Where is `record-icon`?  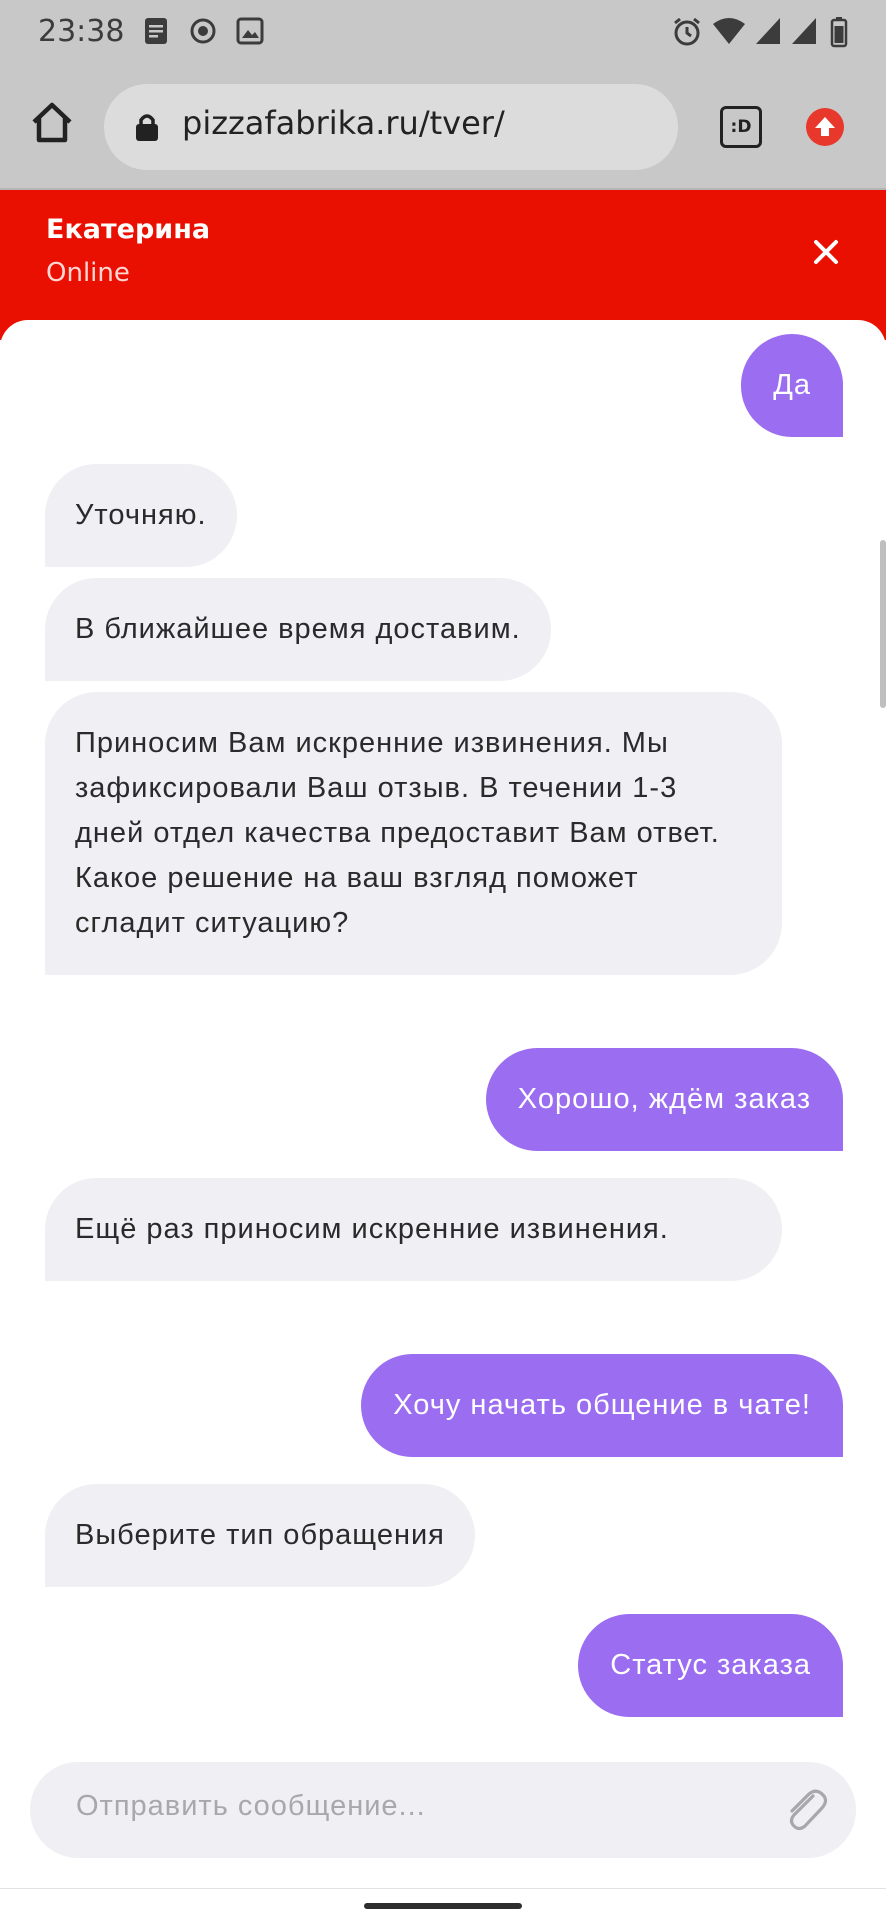
record-icon is located at coordinates (203, 33).